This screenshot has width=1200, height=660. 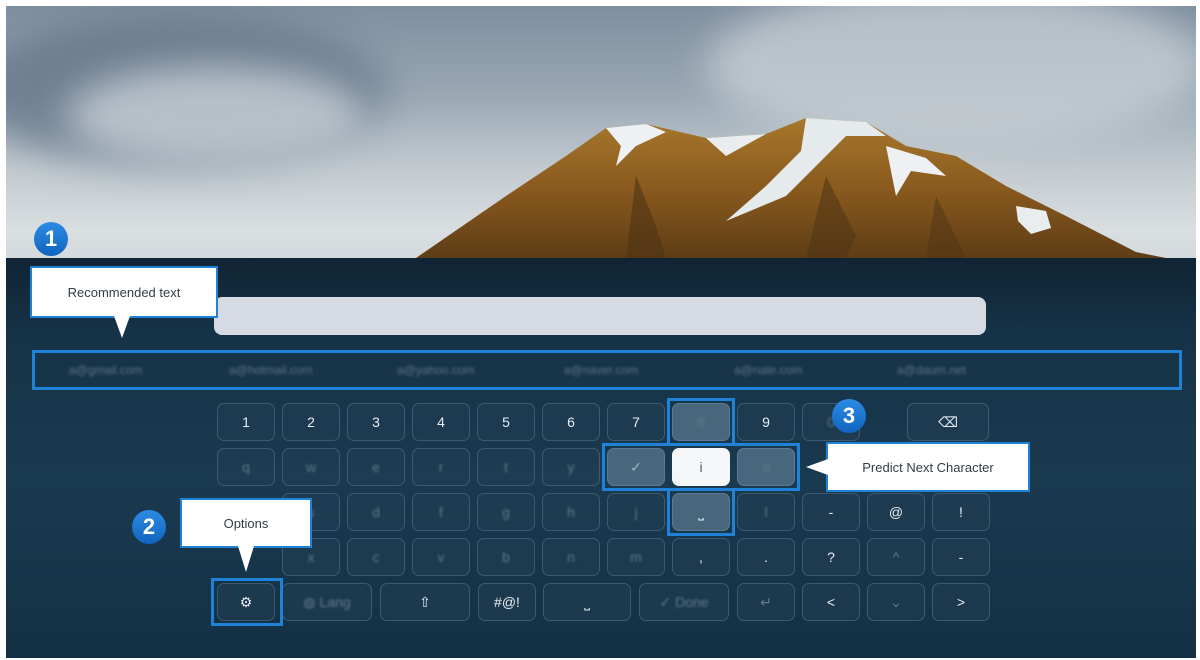 What do you see at coordinates (961, 602) in the screenshot?
I see `right-arrow-key: >` at bounding box center [961, 602].